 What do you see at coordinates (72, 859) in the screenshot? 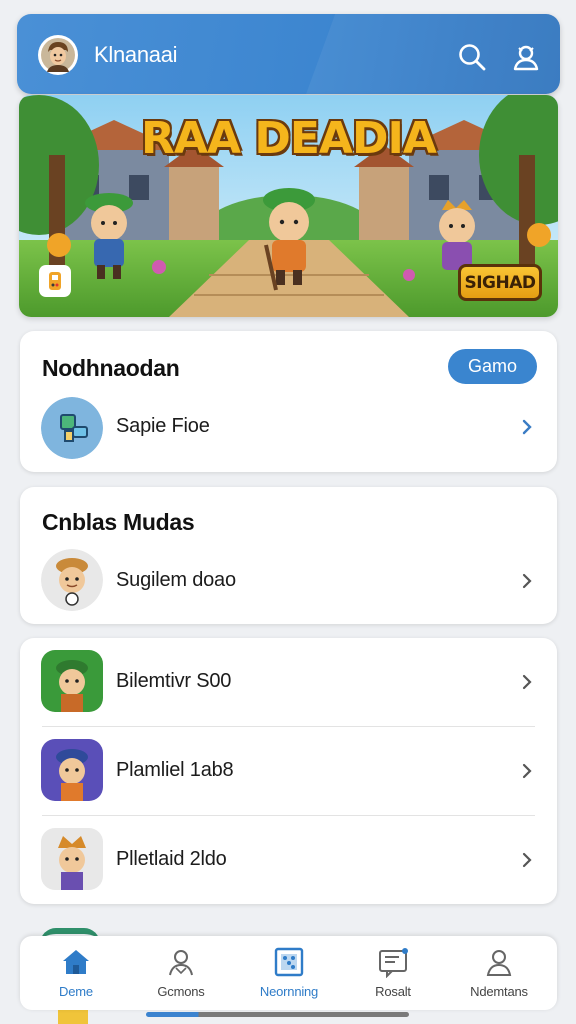
I see `character-crown-icon` at bounding box center [72, 859].